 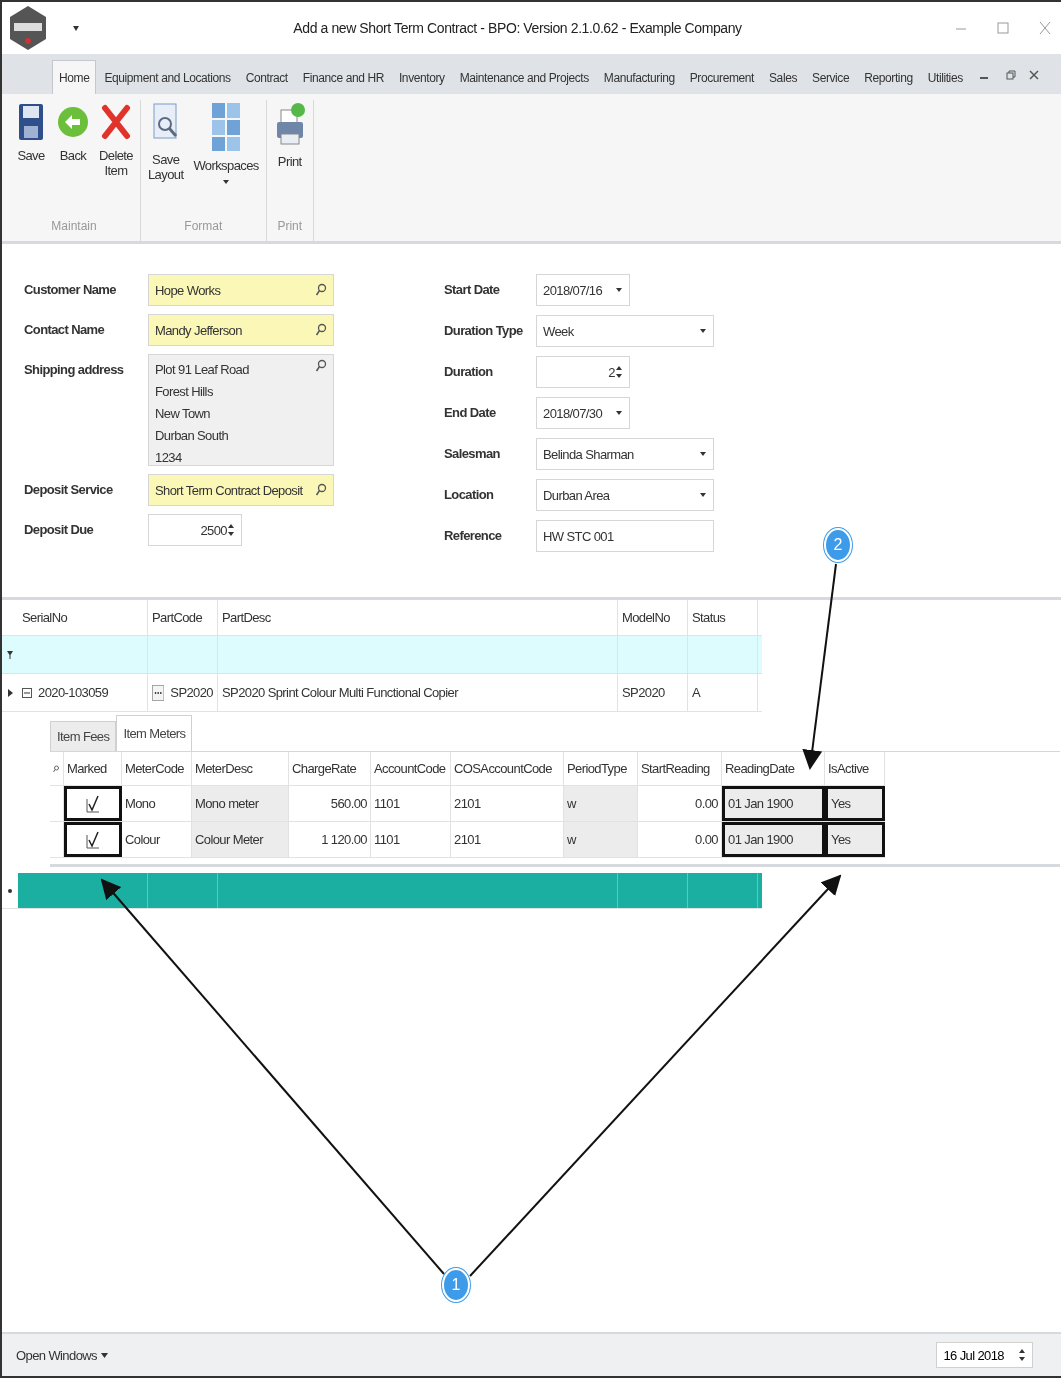 I want to click on delete-x-icon, so click(x=116, y=122).